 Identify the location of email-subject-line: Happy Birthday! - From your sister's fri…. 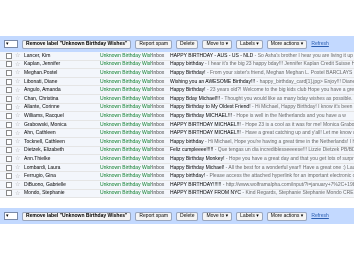
(262, 73).